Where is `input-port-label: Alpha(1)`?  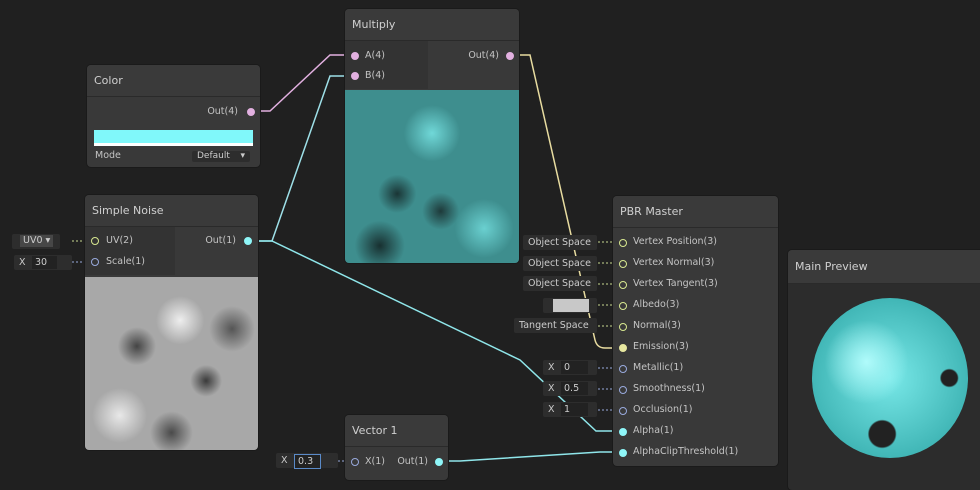
input-port-label: Alpha(1) is located at coordinates (653, 430).